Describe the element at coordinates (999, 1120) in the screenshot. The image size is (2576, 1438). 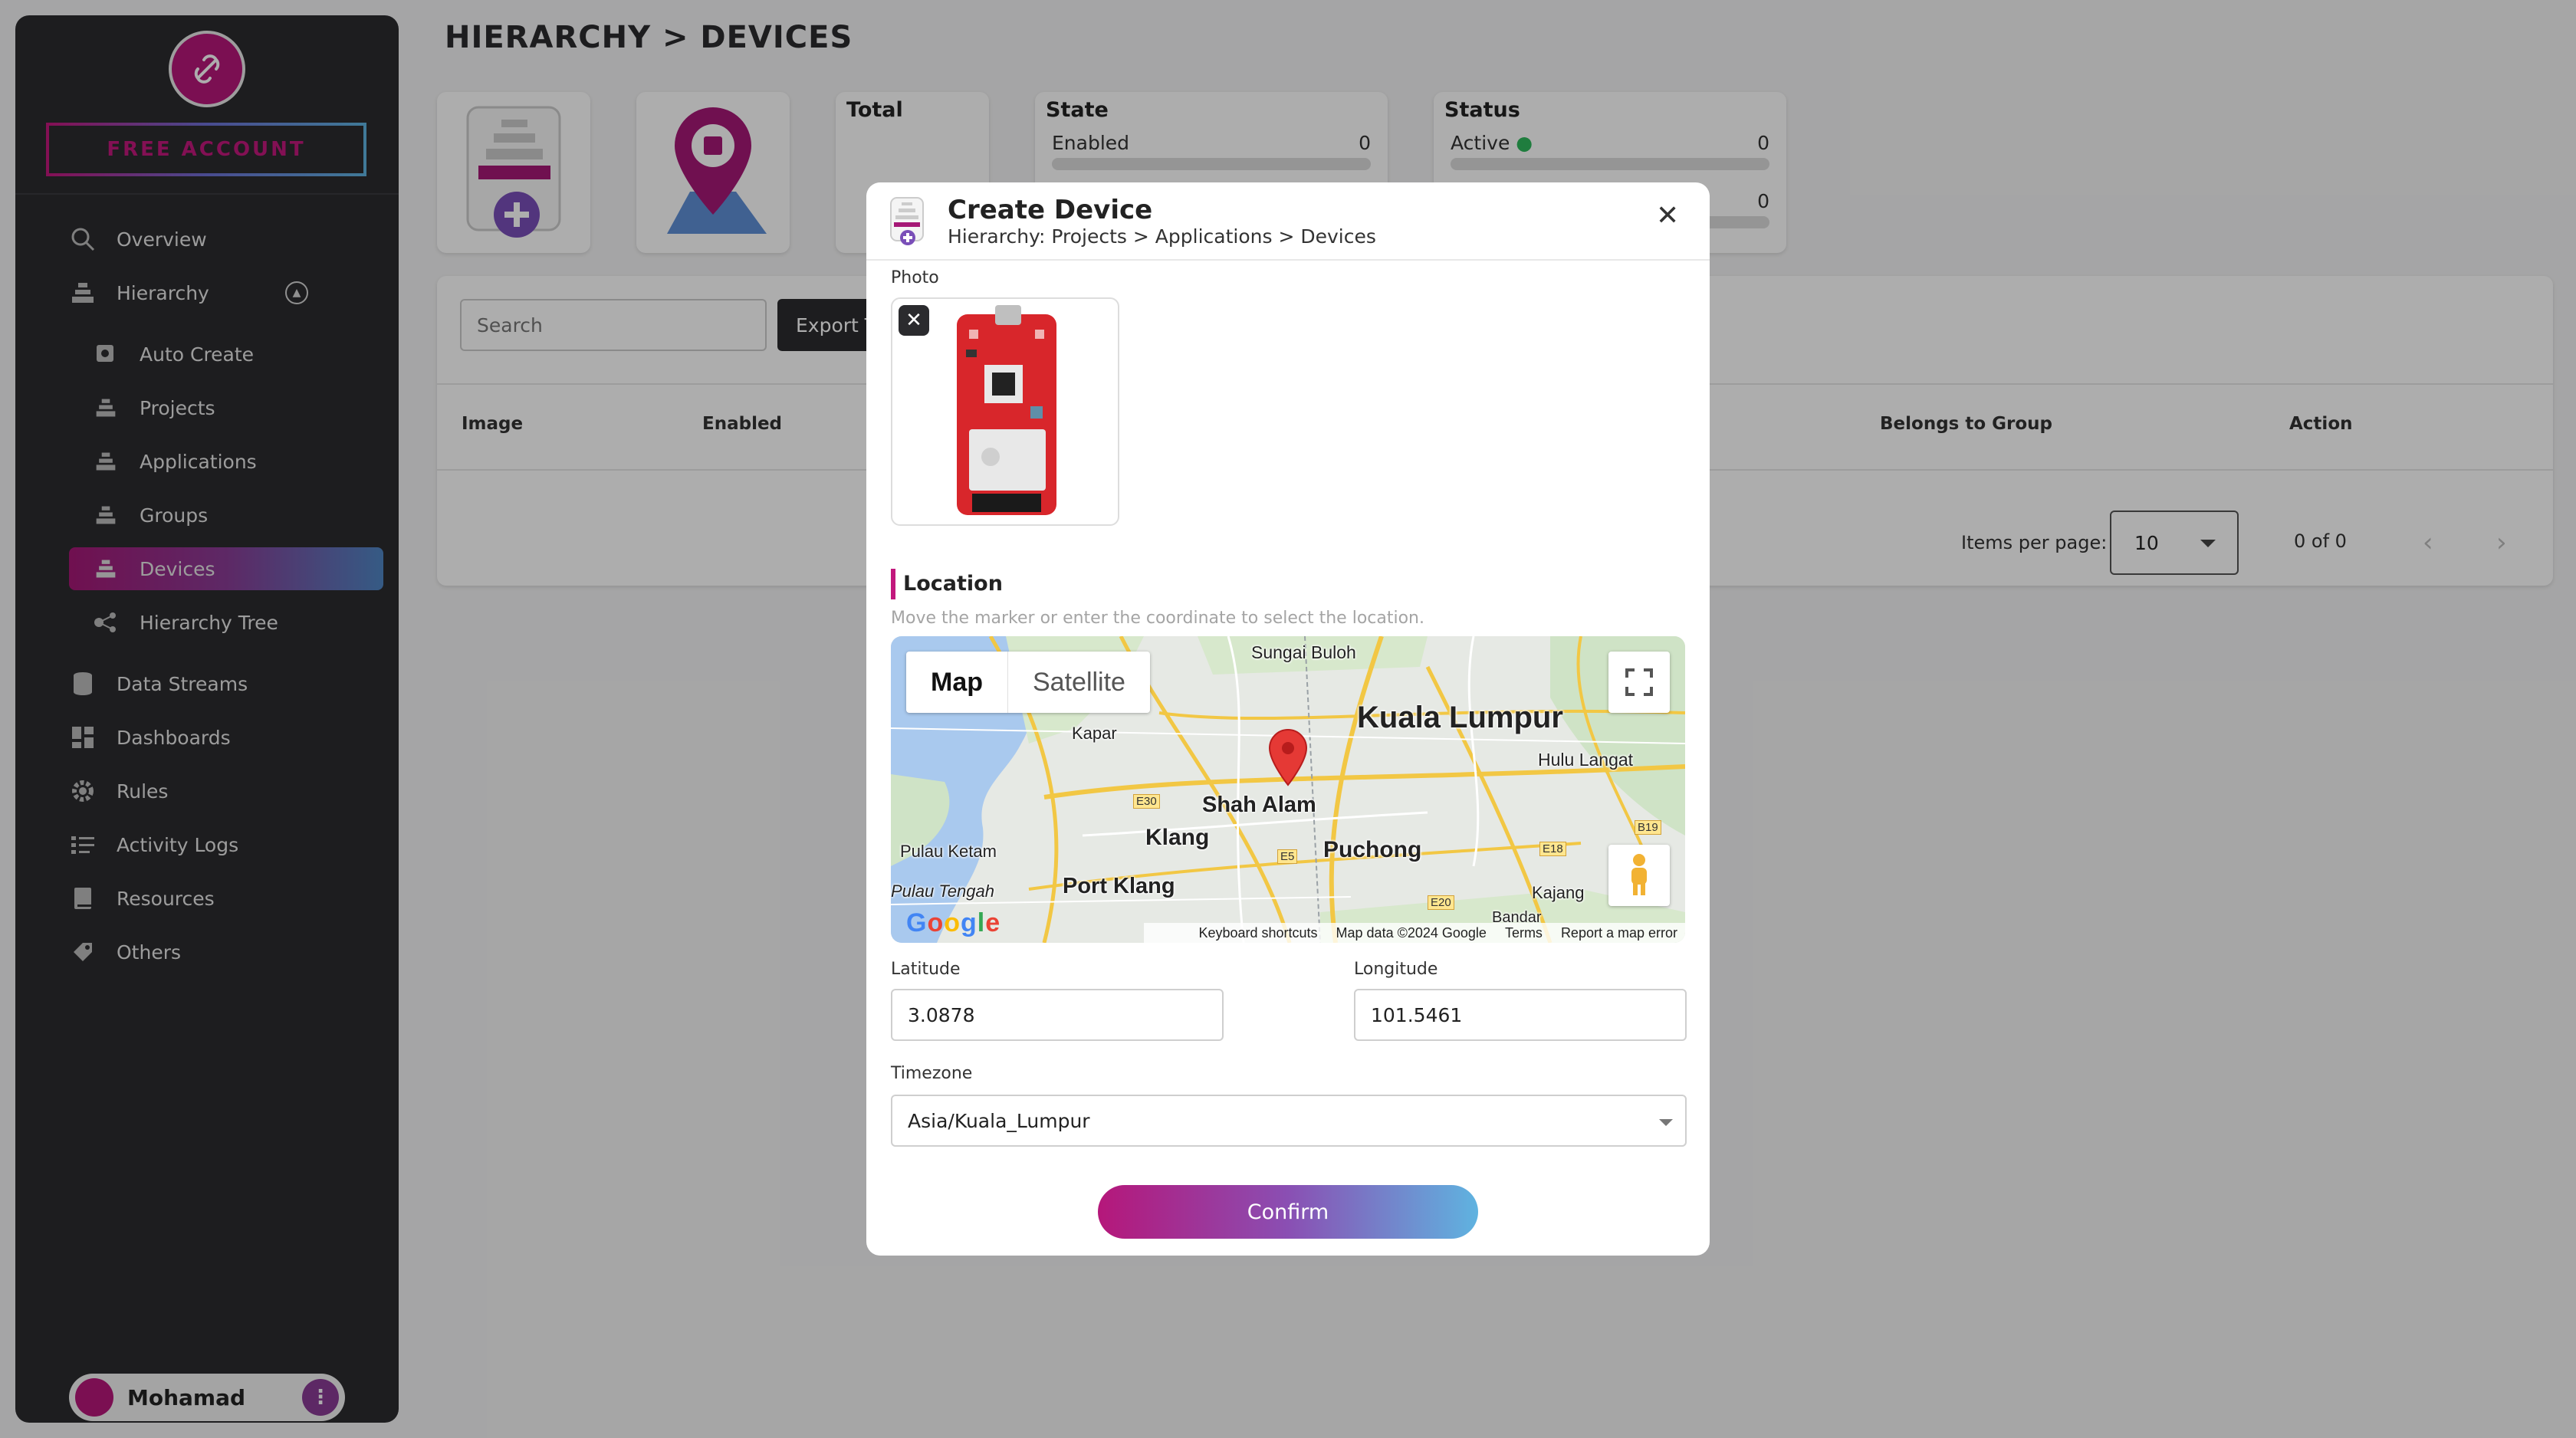
I see `timezone-value: Asia/Kuala_Lumpur` at that location.